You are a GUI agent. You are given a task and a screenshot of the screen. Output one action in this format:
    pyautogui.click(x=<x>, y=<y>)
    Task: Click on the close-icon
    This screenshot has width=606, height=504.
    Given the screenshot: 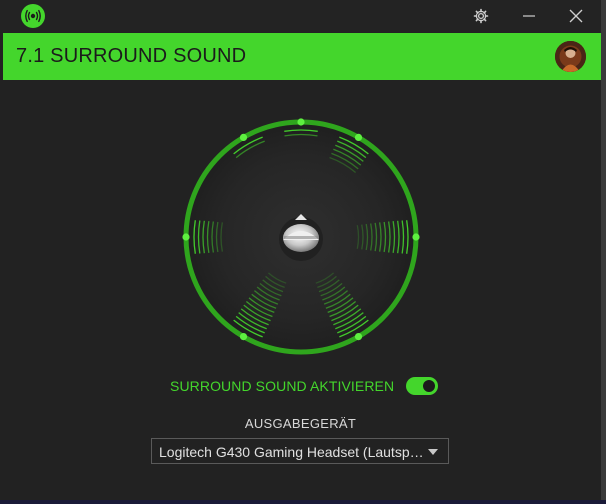 What is the action you would take?
    pyautogui.click(x=576, y=16)
    